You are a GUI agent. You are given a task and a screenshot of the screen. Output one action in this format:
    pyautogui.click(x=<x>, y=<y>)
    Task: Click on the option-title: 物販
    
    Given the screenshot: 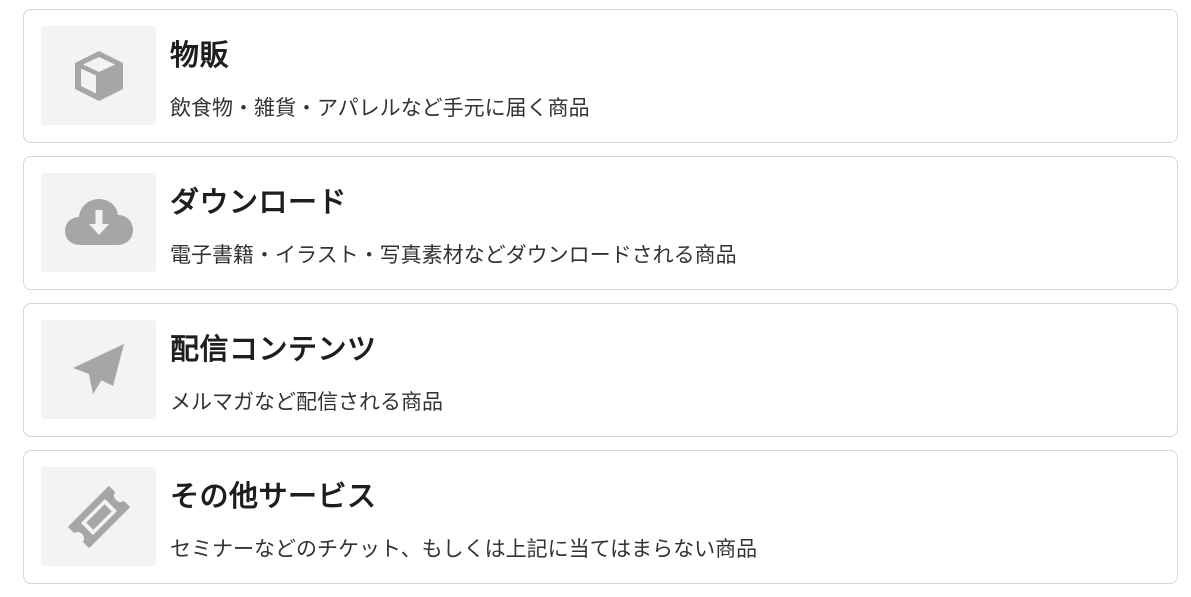 What is the action you would take?
    pyautogui.click(x=200, y=55)
    